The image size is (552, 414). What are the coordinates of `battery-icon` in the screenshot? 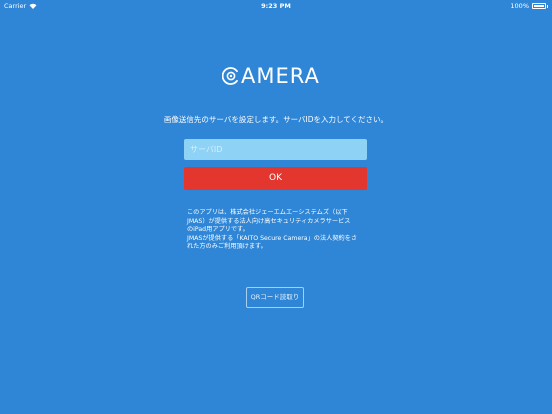 It's located at (539, 6).